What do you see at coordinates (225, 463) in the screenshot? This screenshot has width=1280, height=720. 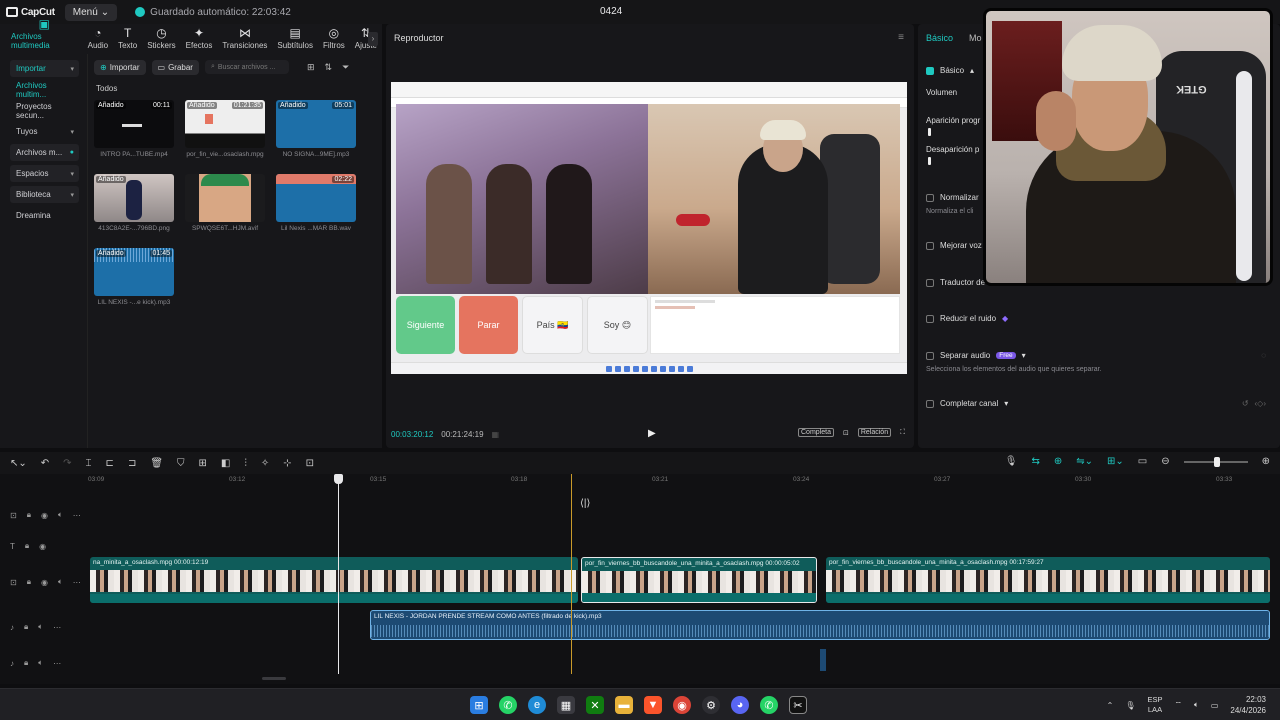 I see `mask-icon: ◧` at bounding box center [225, 463].